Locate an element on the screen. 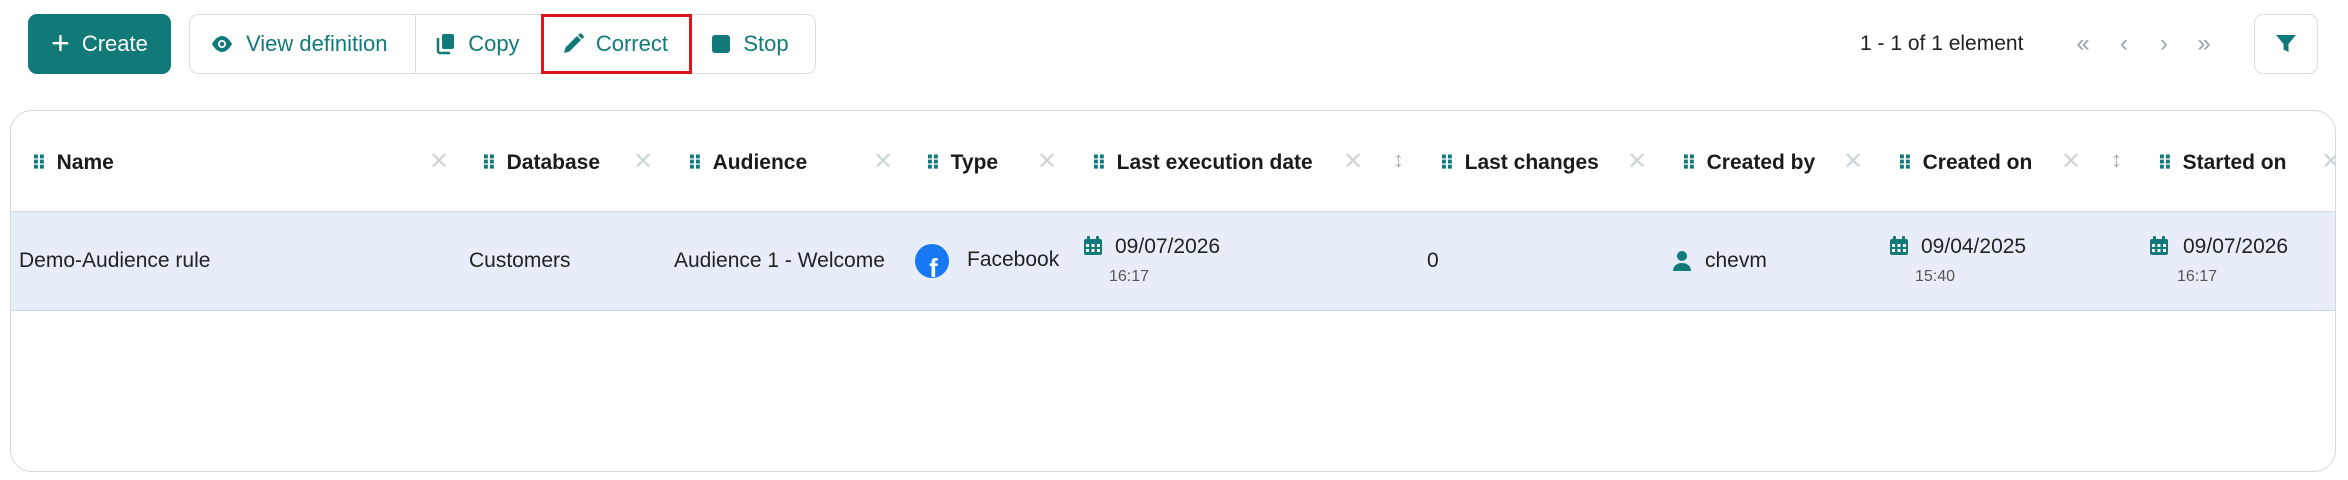 Image resolution: width=2348 pixels, height=480 pixels. filter-icon is located at coordinates (2286, 43).